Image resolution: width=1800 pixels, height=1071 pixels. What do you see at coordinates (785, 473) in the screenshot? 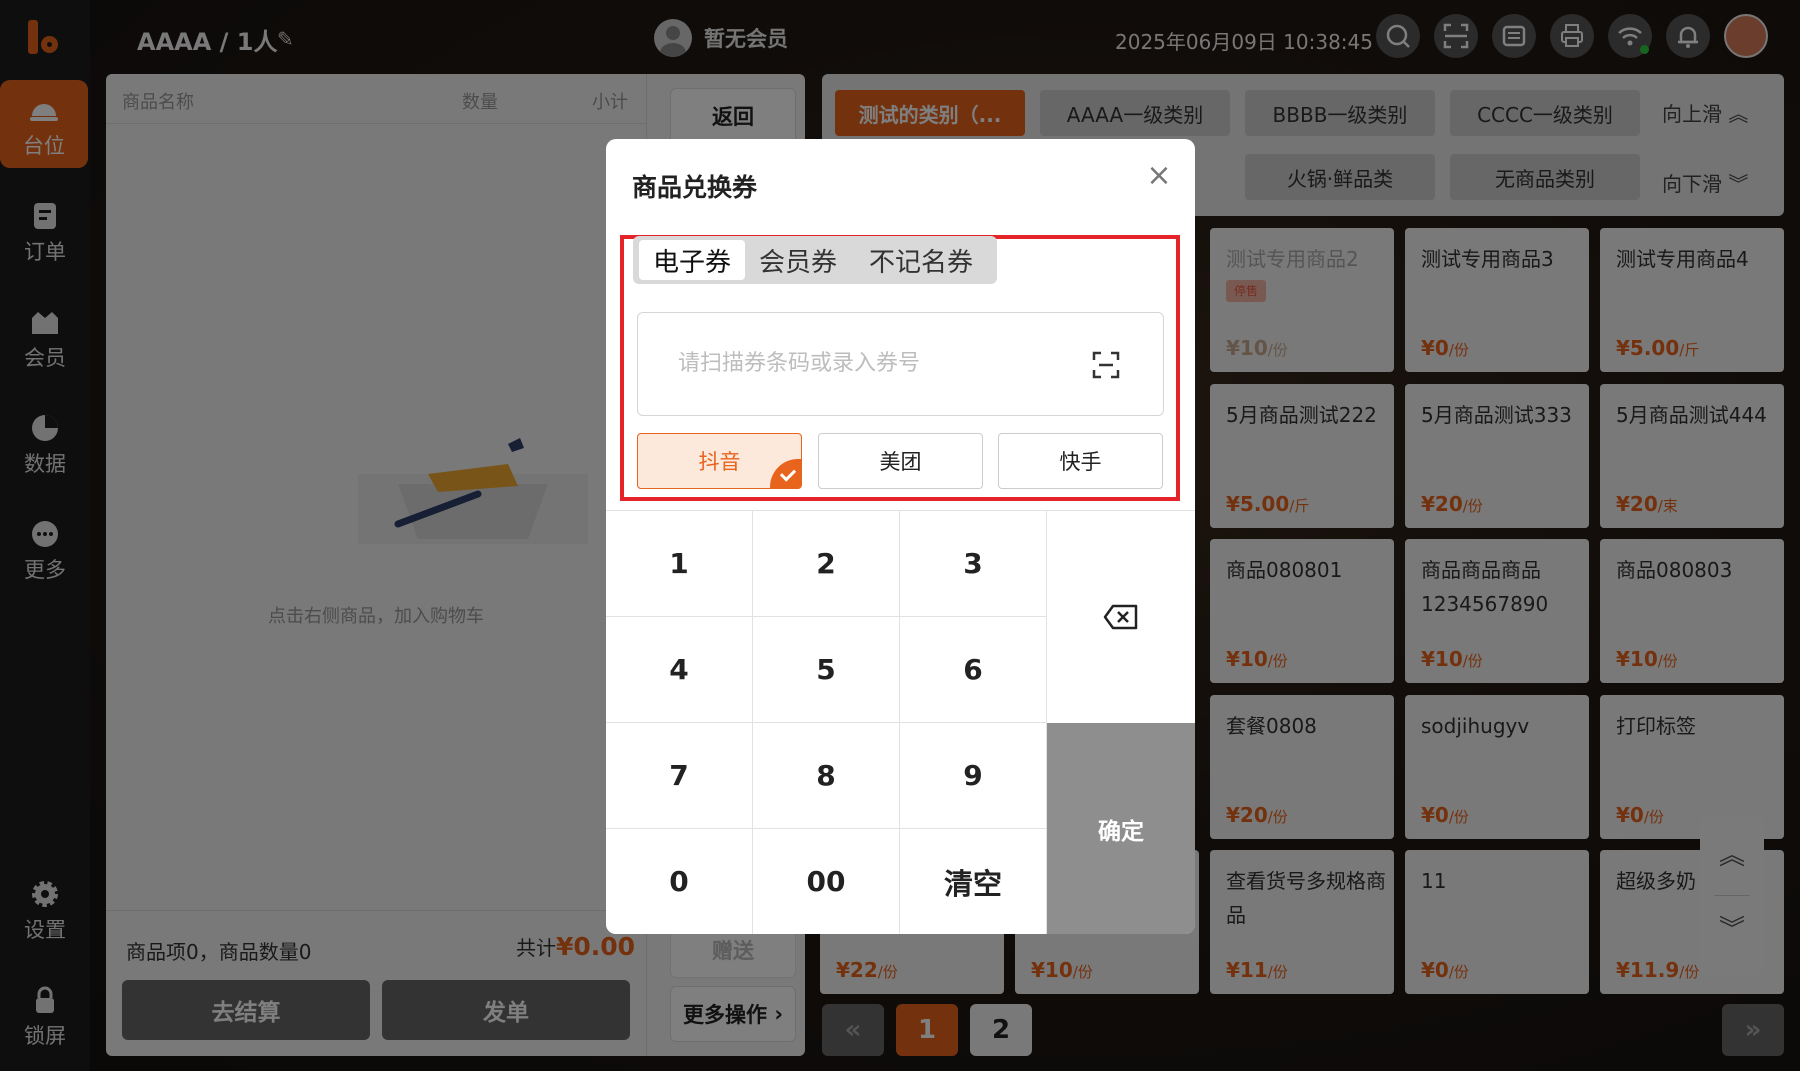
I see `check-icon` at bounding box center [785, 473].